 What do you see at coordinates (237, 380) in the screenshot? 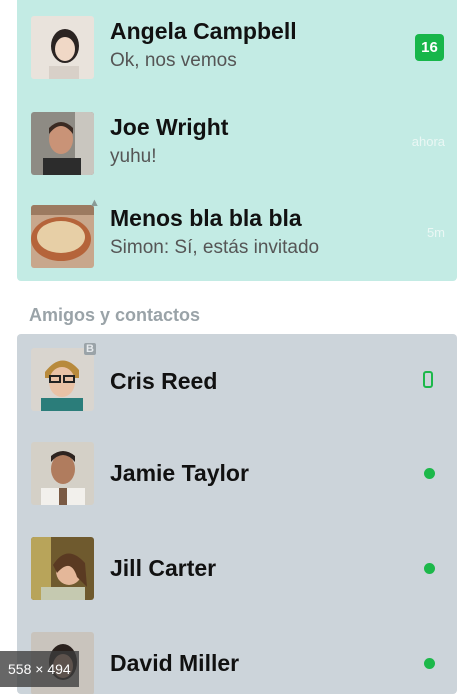
I see `contact-item: B Cris Reed` at bounding box center [237, 380].